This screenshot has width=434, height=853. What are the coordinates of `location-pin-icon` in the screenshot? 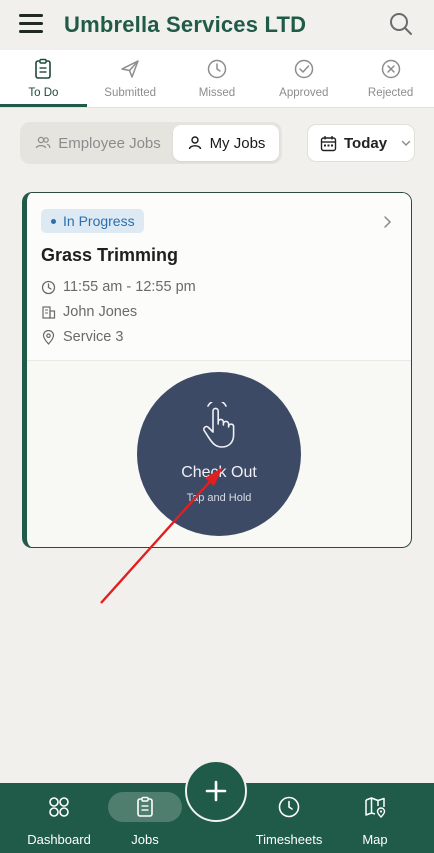 It's located at (48, 337).